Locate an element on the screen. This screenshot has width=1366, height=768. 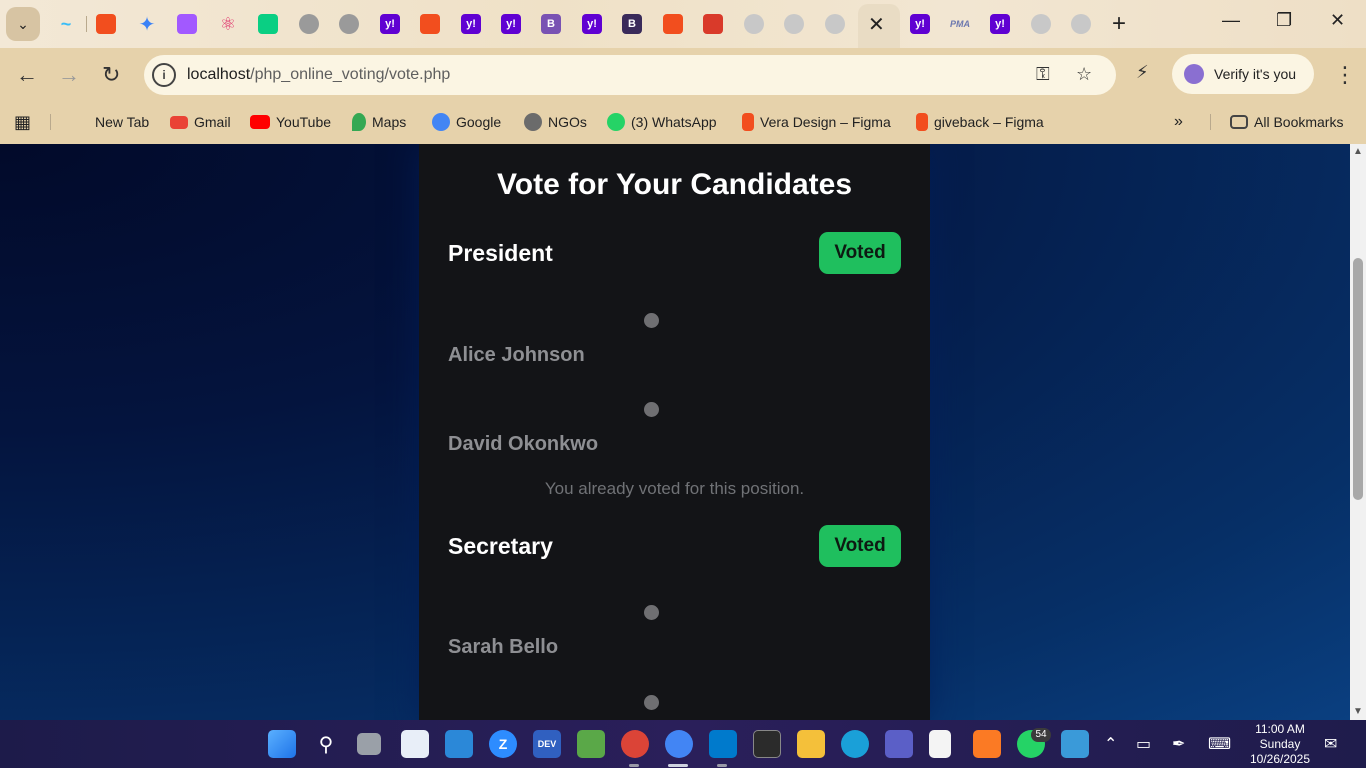
gemini-icon: ✦ is located at coordinates (147, 25).